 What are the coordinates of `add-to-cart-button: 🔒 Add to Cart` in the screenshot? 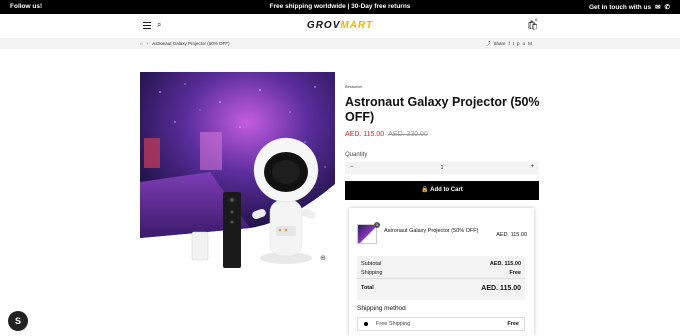 It's located at (442, 190).